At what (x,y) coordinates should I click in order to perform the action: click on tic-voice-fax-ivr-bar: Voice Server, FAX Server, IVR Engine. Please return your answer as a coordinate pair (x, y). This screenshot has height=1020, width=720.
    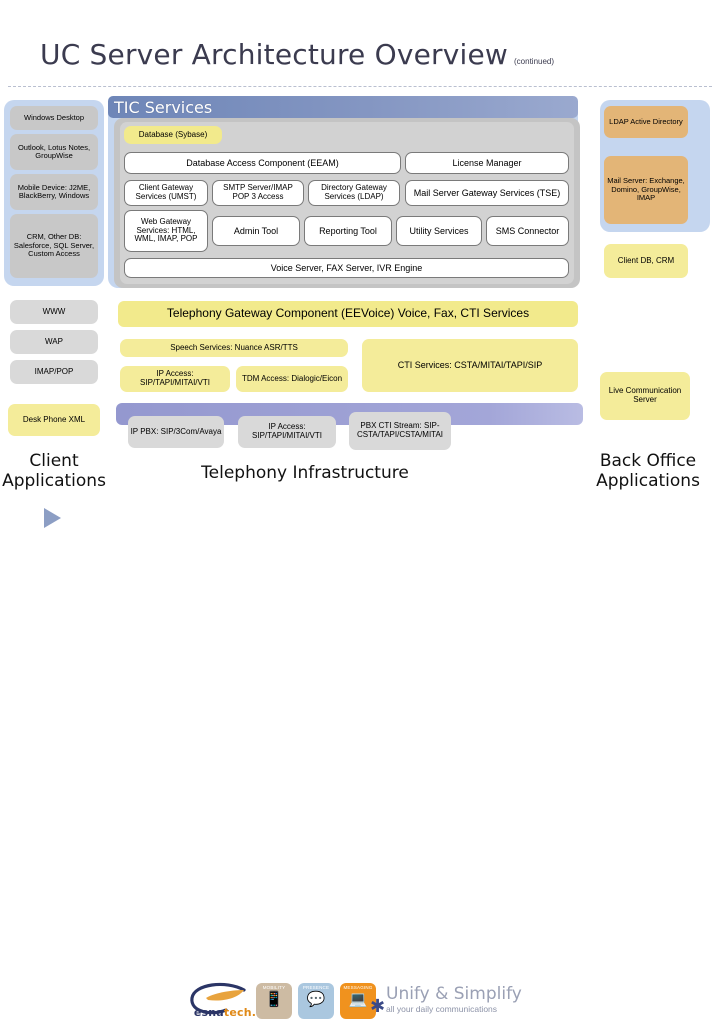
    Looking at the image, I should click on (346, 268).